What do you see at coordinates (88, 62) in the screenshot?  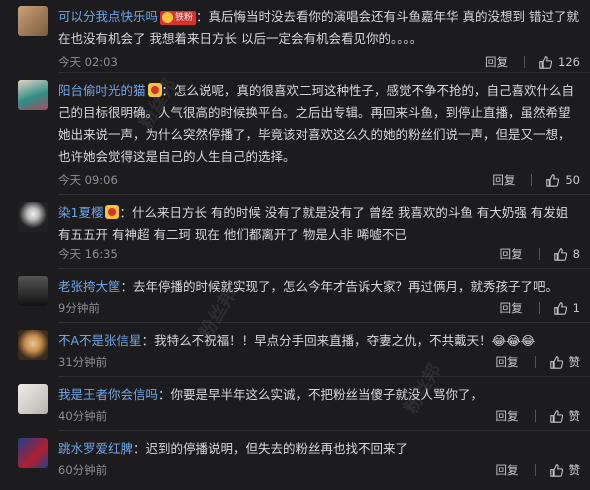 I see `comment-time: 今天 02:03` at bounding box center [88, 62].